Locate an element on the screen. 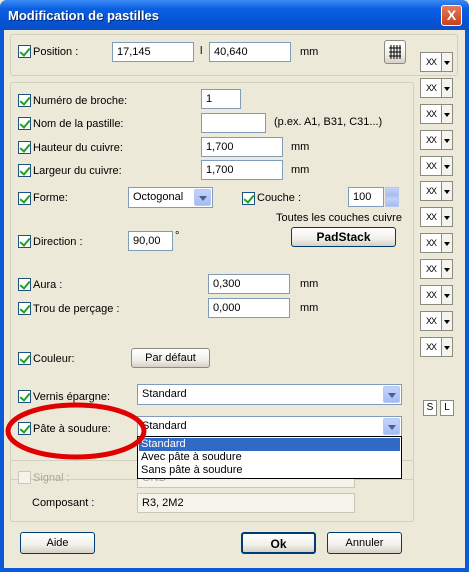  highlight-ellipse is located at coordinates (76, 431).